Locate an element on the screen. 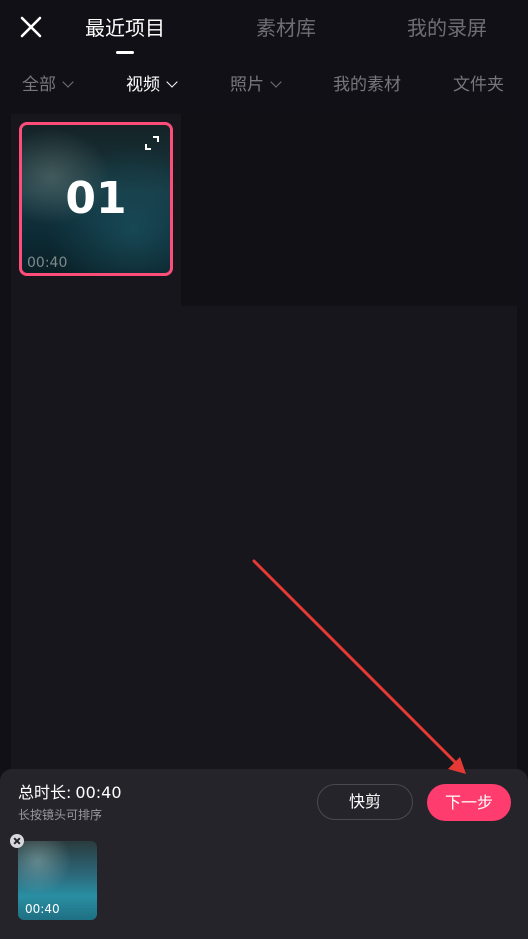 The image size is (528, 939). total-duration-label: 总时长: is located at coordinates (45, 792).